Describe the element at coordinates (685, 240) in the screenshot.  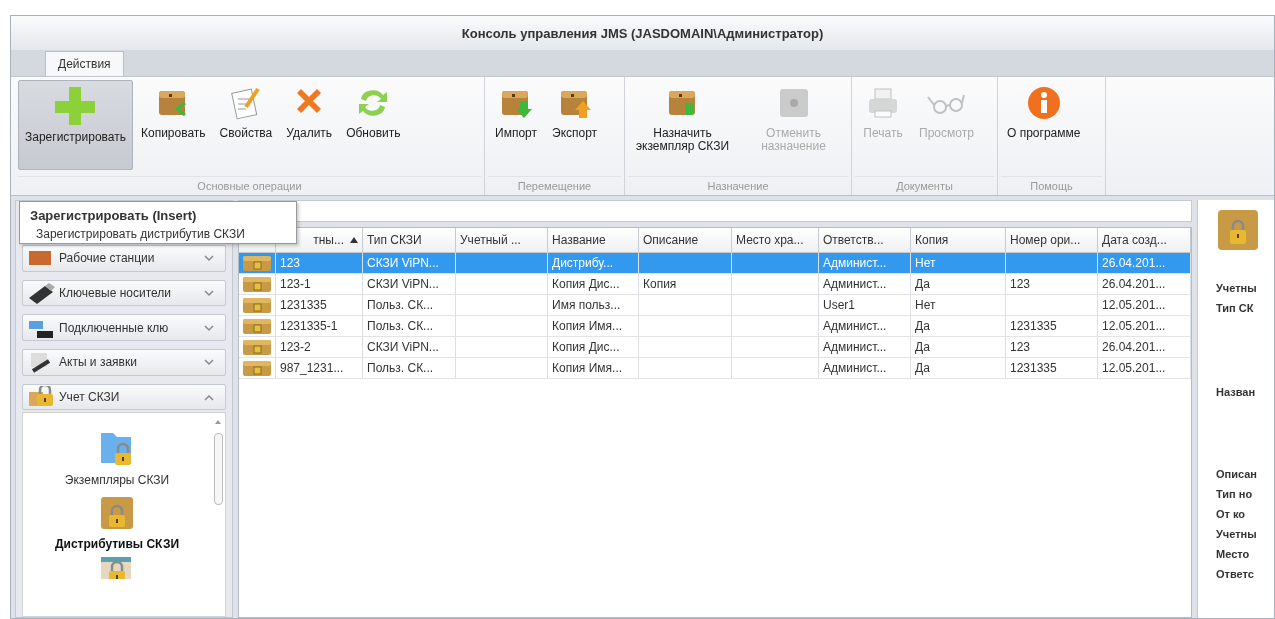
I see `column-header: Описание` at that location.